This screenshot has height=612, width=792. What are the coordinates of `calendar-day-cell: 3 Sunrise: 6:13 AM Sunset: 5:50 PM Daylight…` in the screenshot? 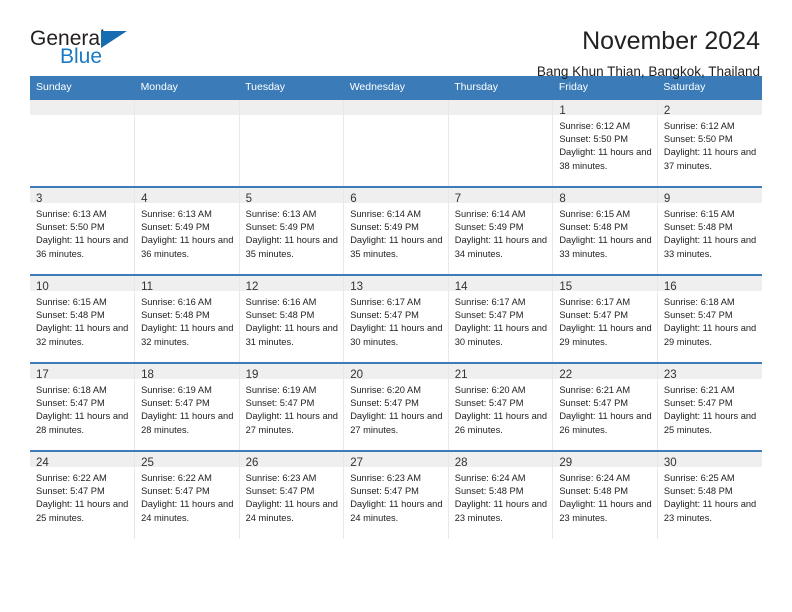 It's located at (82, 230).